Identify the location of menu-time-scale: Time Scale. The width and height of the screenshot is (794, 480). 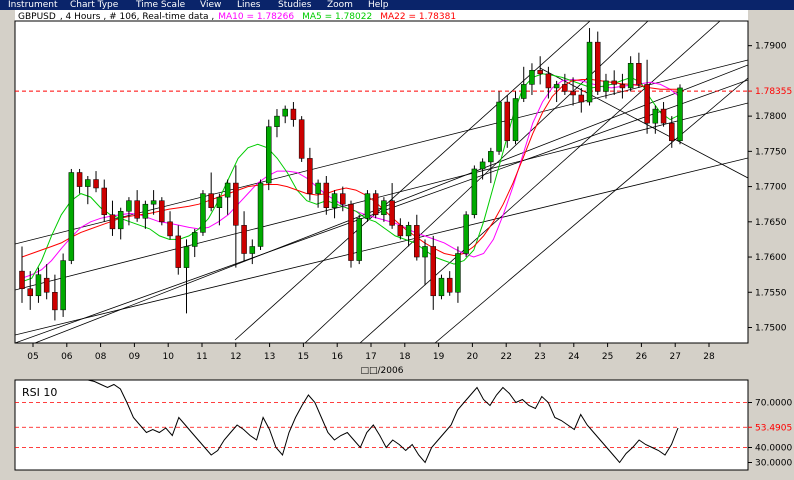
(160, 5).